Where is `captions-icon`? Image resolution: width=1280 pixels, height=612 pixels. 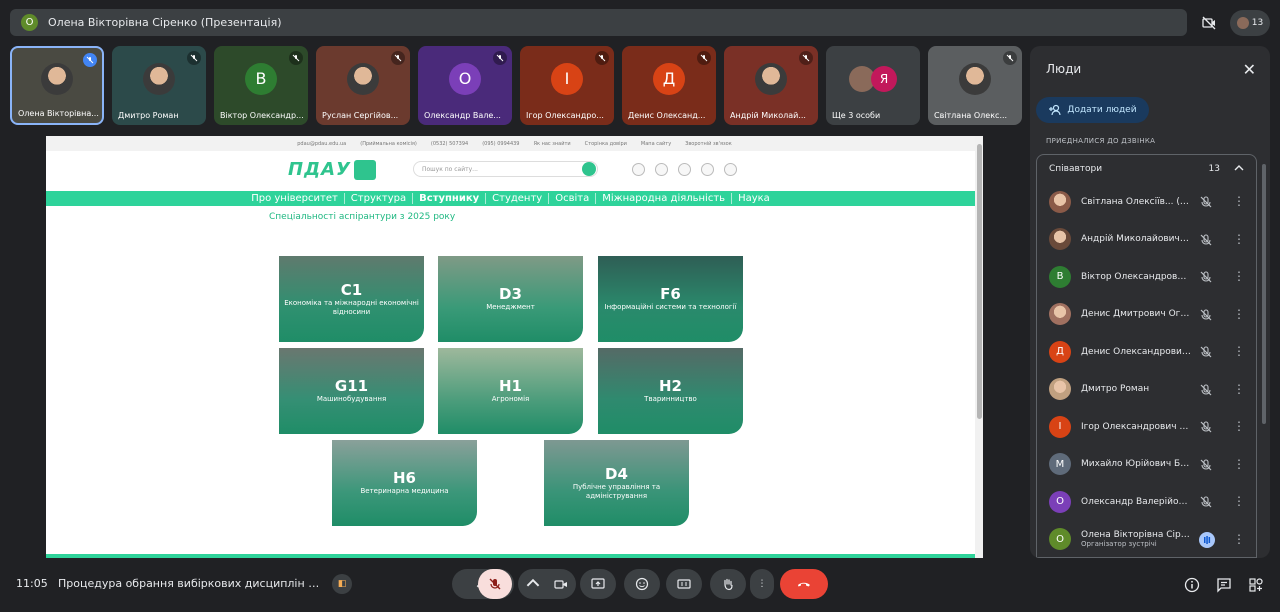
captions-icon is located at coordinates (684, 584).